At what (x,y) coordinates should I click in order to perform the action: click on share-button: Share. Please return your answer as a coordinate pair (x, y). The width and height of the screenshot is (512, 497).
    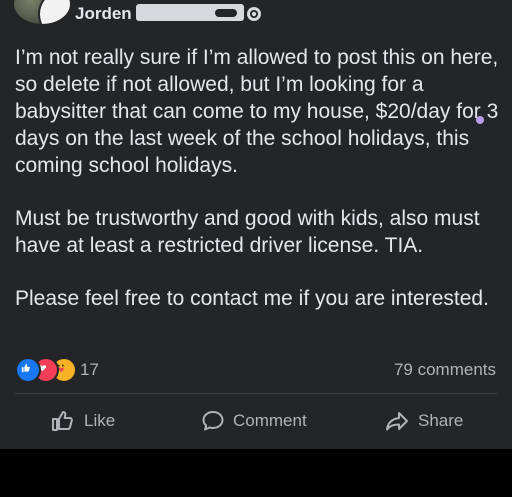
    Looking at the image, I should click on (423, 421).